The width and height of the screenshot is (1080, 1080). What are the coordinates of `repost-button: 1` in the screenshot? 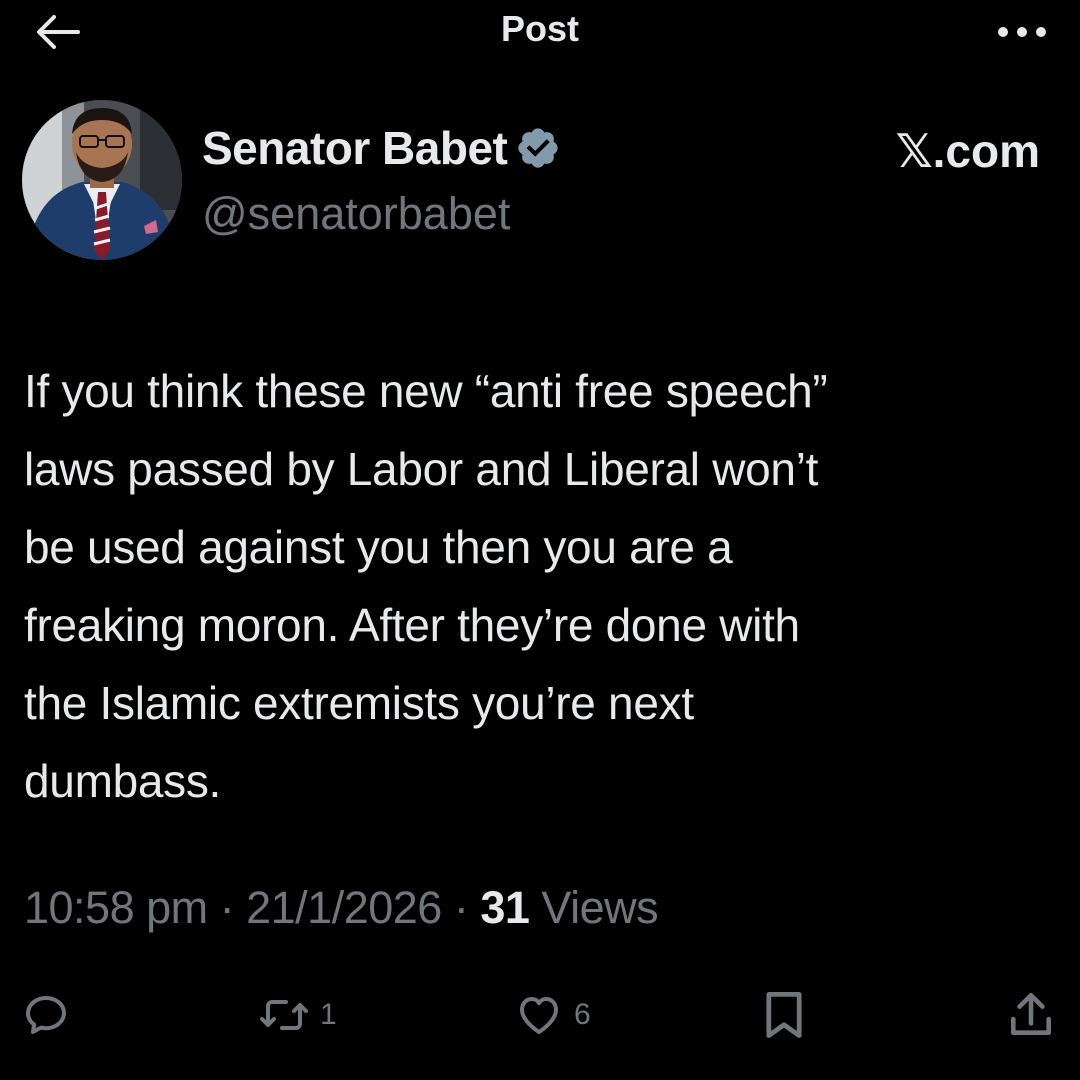 It's located at (297, 1015).